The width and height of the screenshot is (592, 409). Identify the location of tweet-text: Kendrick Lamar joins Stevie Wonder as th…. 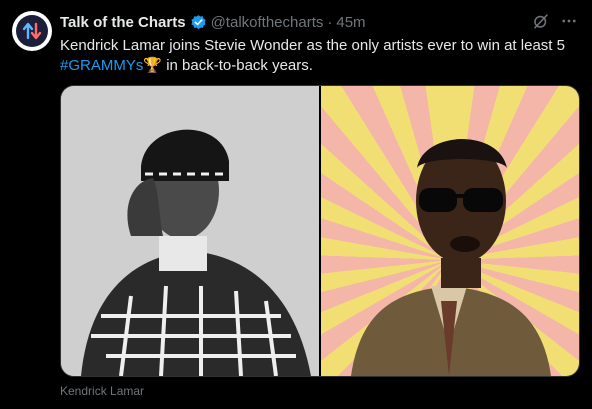
(320, 56).